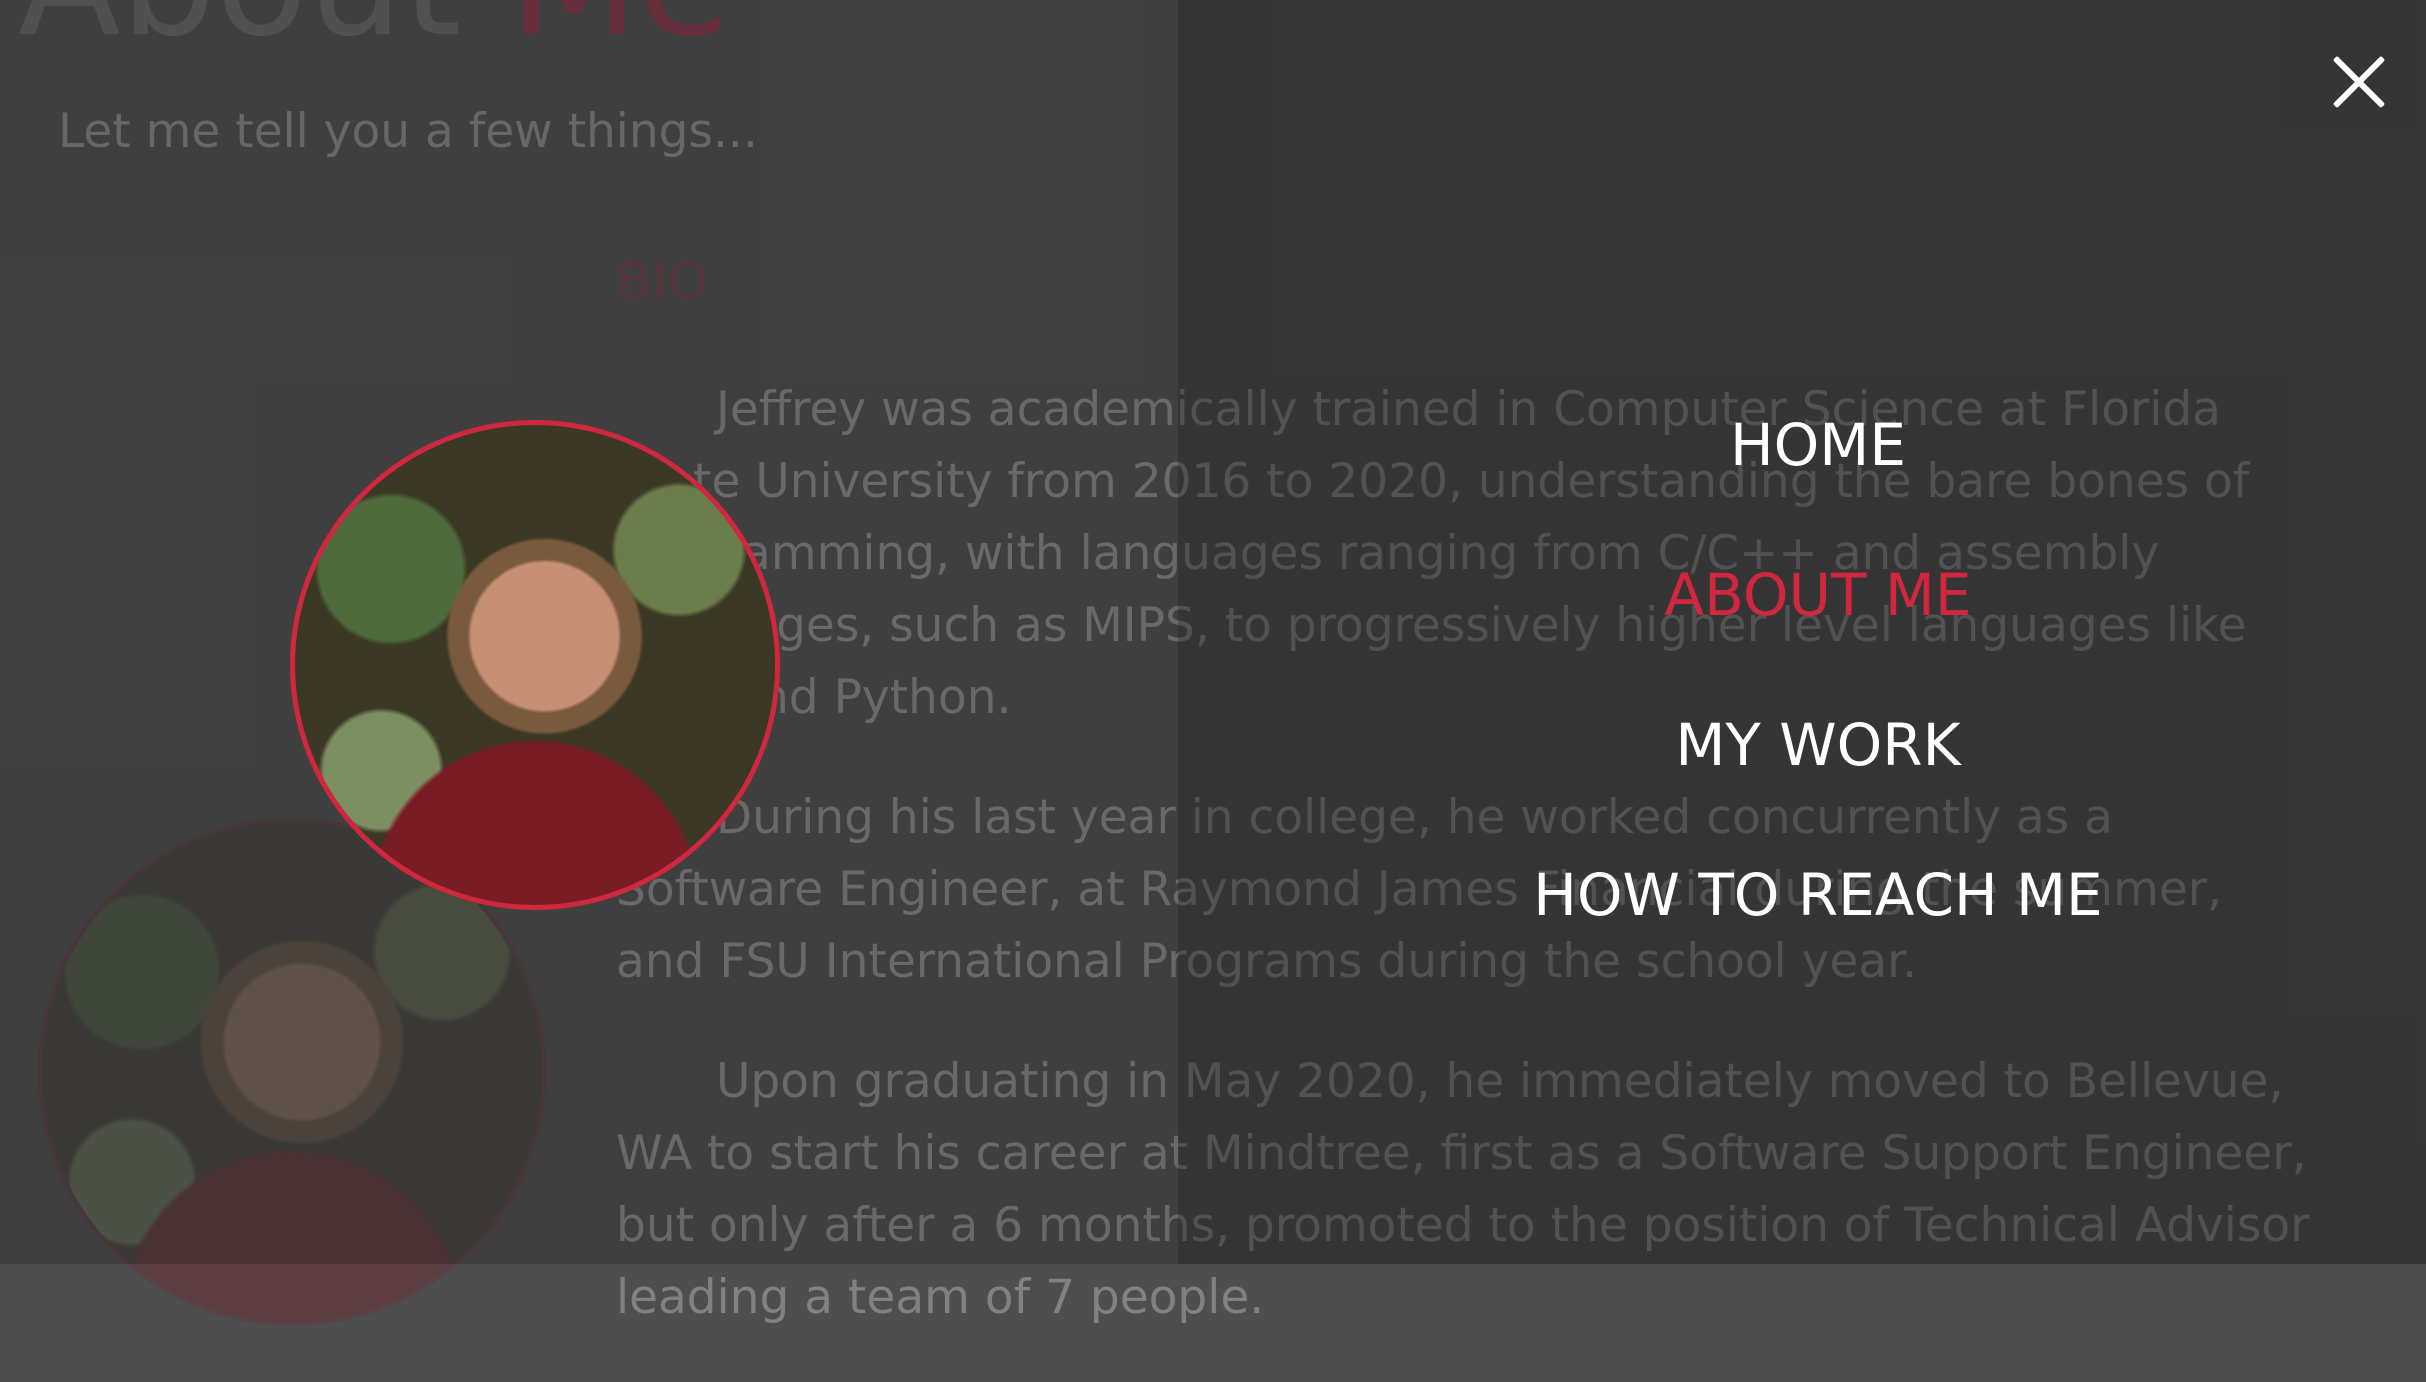  I want to click on close-icon, so click(2359, 82).